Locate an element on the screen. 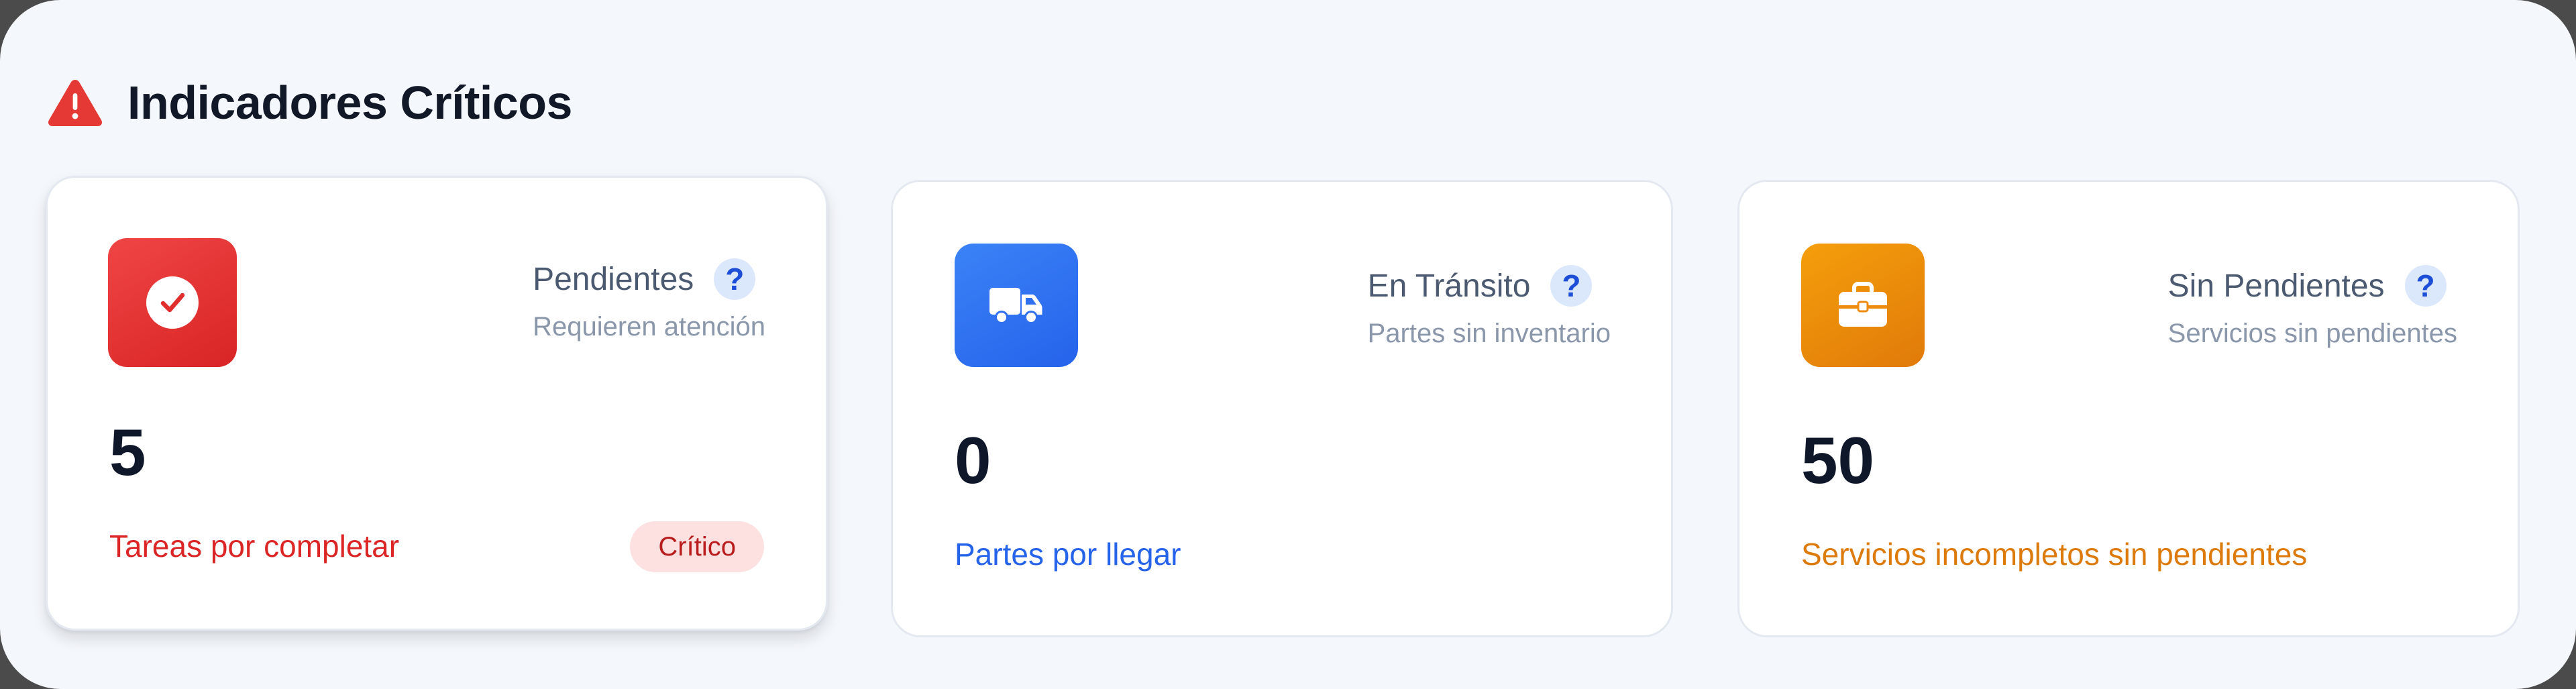 The width and height of the screenshot is (2576, 689). in-transit-help-icon: ? is located at coordinates (1571, 286).